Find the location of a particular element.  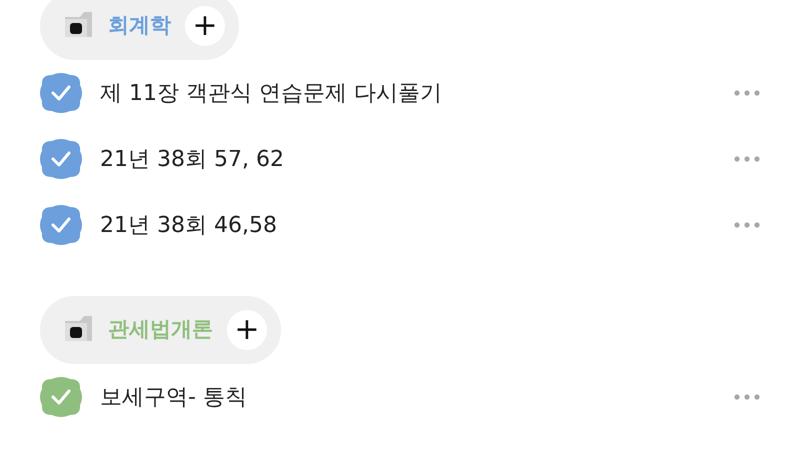

task-text: 제 11장 객관식 연습문제 다시풀기 is located at coordinates (271, 94).